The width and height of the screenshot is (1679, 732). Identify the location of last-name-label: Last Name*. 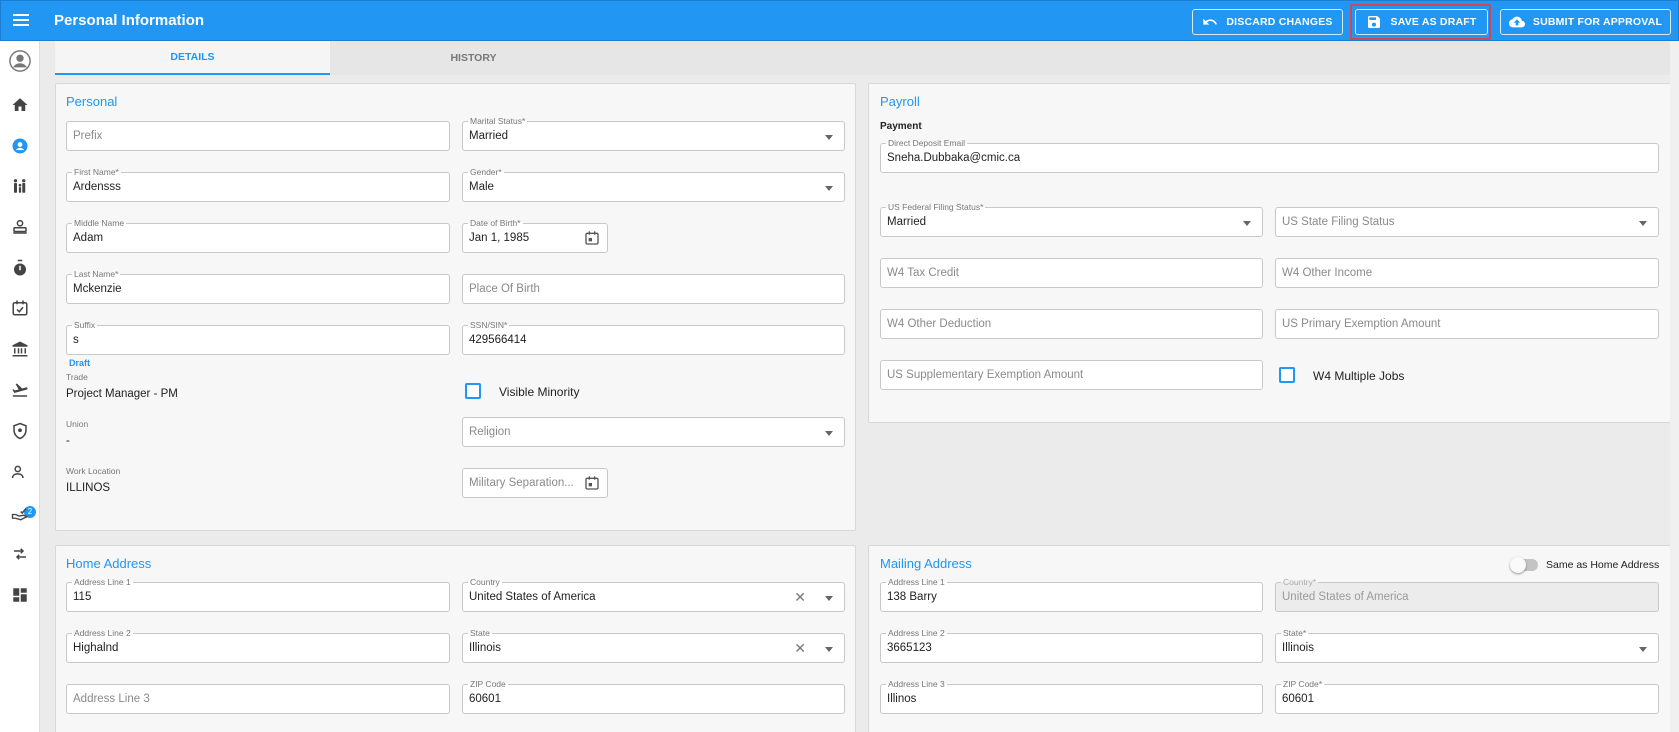
(96, 274).